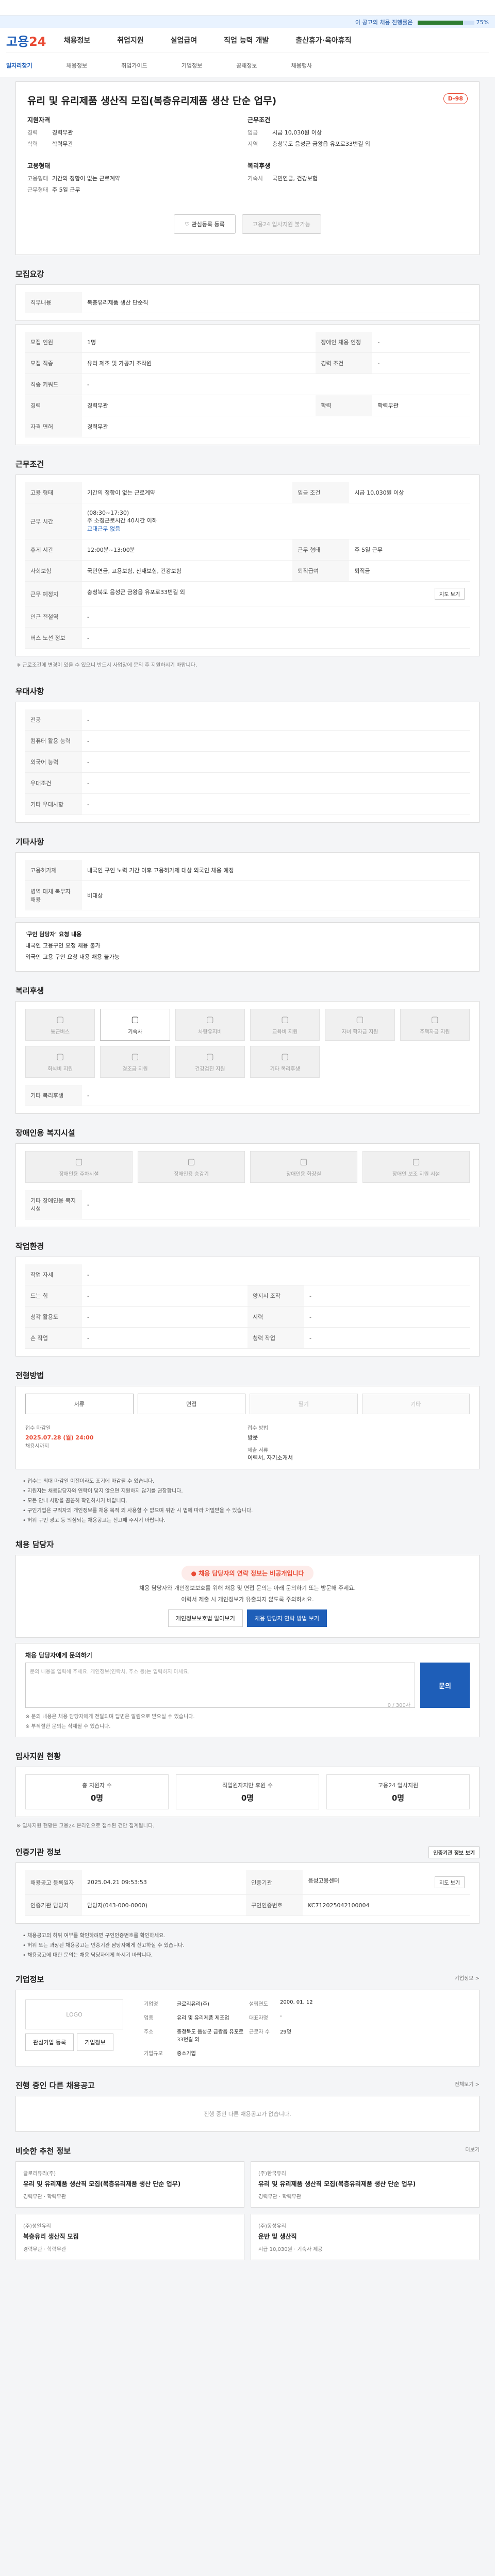 This screenshot has width=495, height=2576. What do you see at coordinates (258, 2004) in the screenshot?
I see `company-key: 설립연도` at bounding box center [258, 2004].